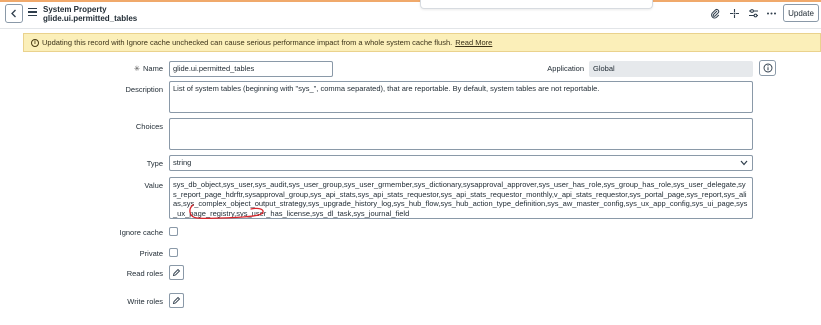  What do you see at coordinates (32, 12) in the screenshot?
I see `menu-icon` at bounding box center [32, 12].